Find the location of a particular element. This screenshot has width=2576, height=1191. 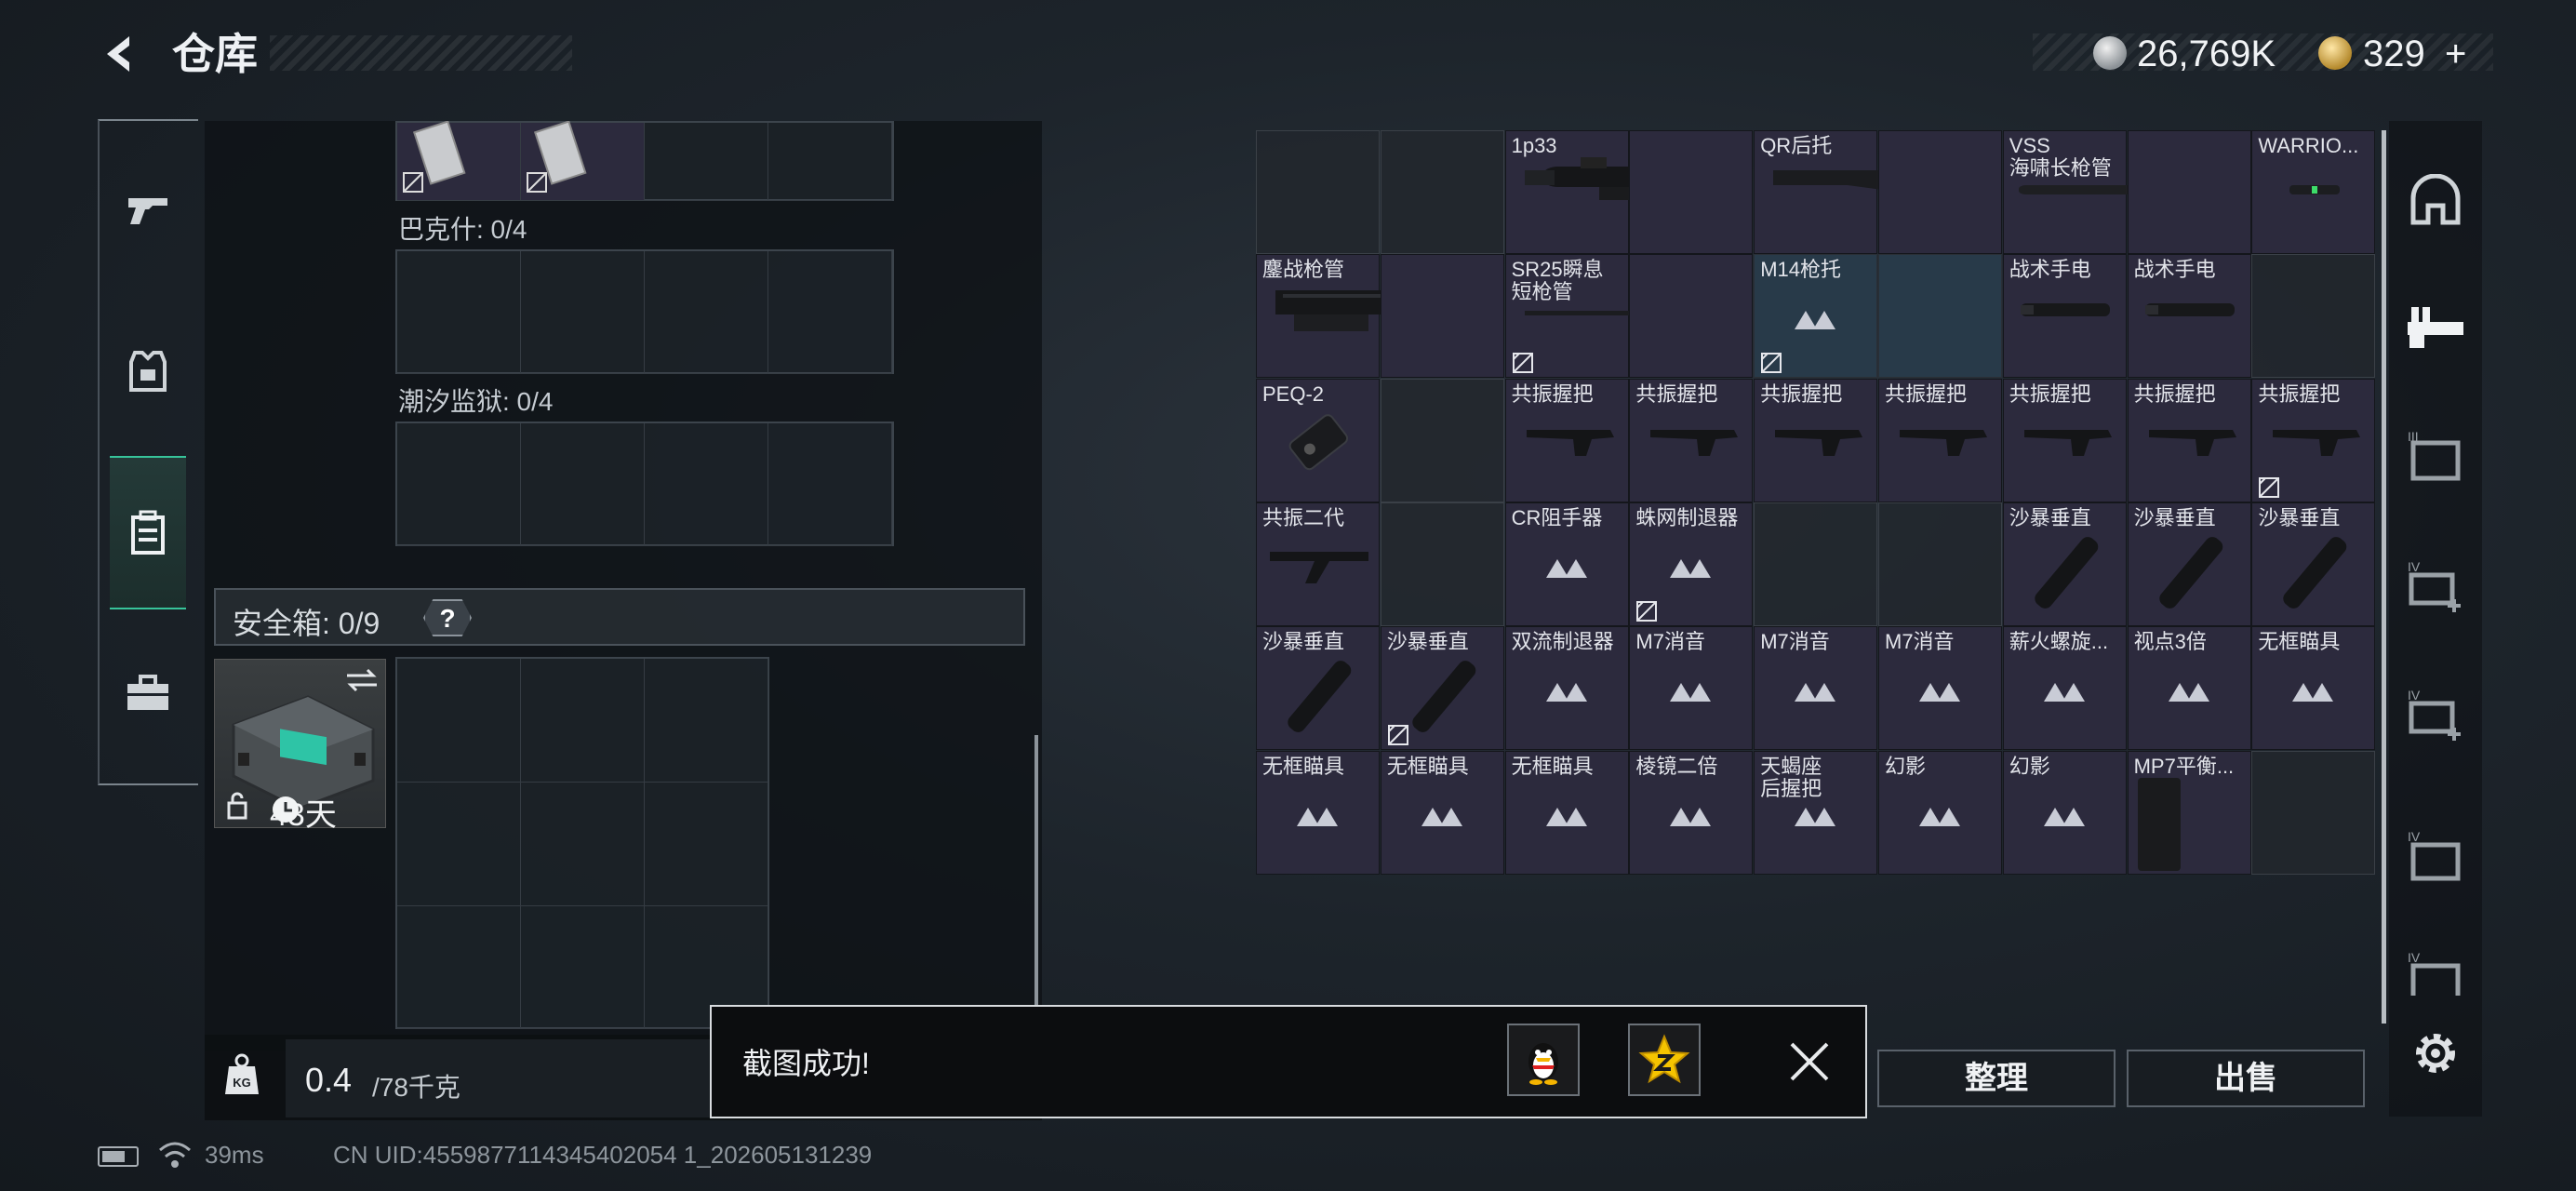

inventory-slot: 棱镜二倍 is located at coordinates (1691, 812).